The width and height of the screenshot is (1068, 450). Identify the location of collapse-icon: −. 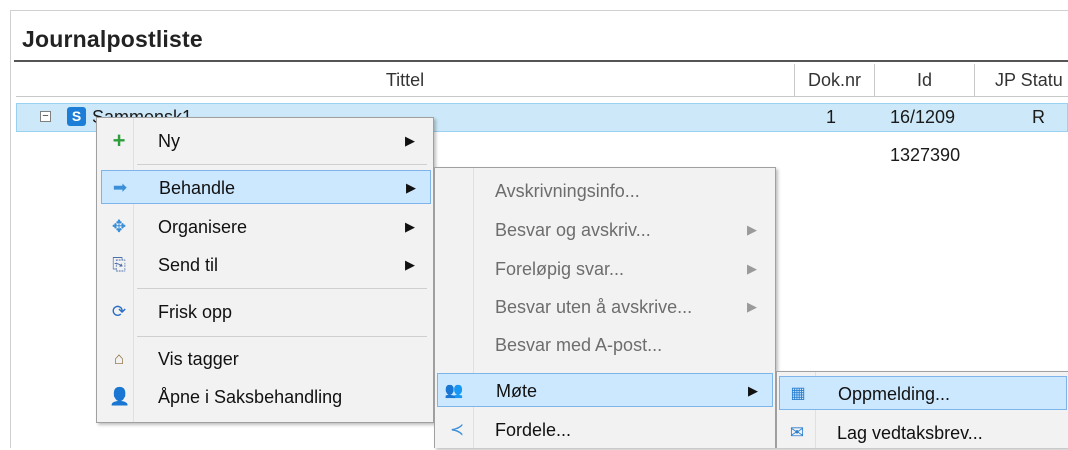
(45, 116).